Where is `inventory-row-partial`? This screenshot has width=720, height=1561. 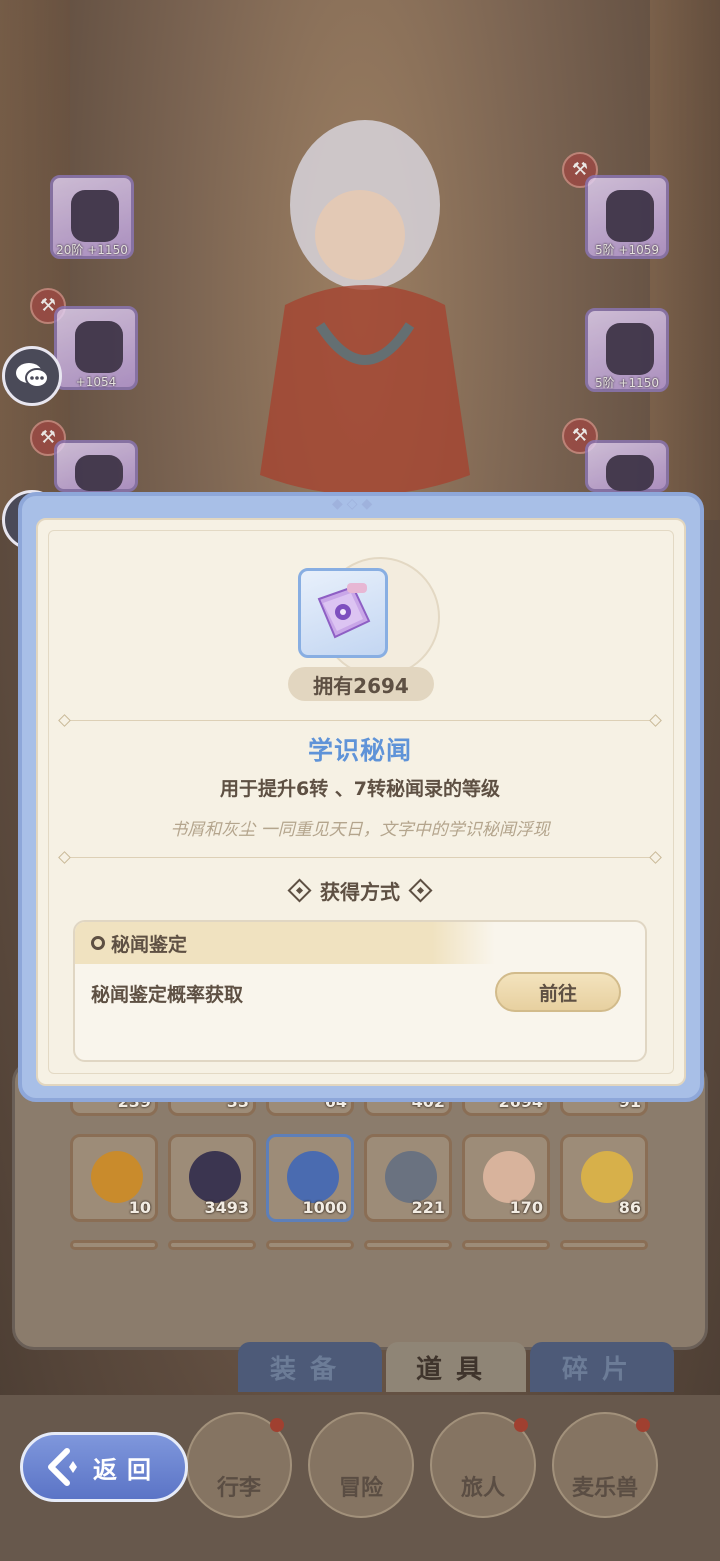
inventory-row-partial is located at coordinates (359, 1245).